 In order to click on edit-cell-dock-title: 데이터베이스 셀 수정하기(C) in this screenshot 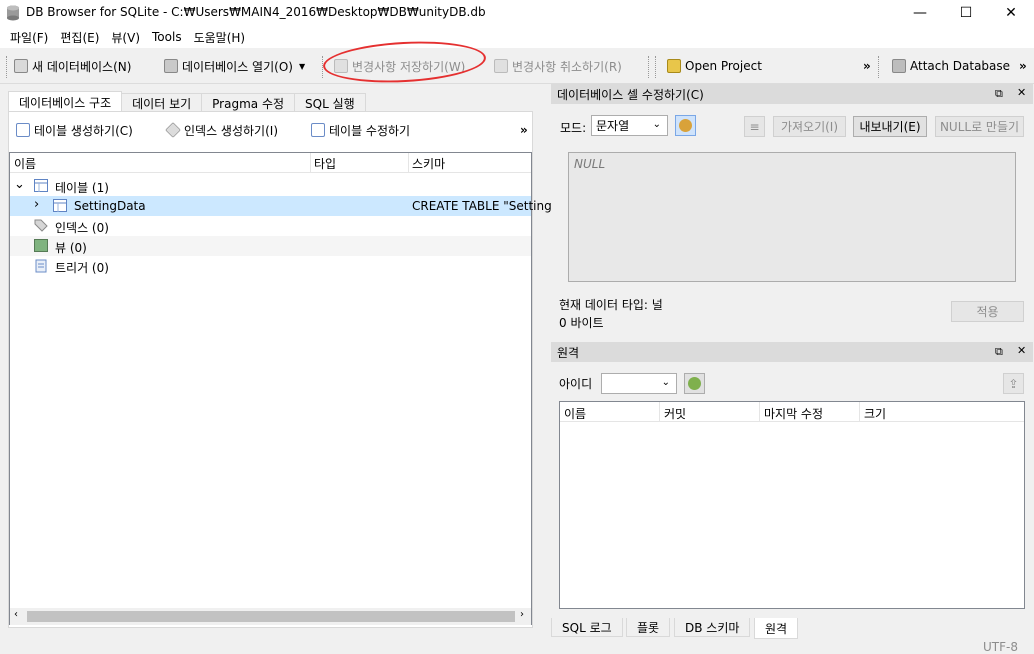, I will do `click(630, 94)`.